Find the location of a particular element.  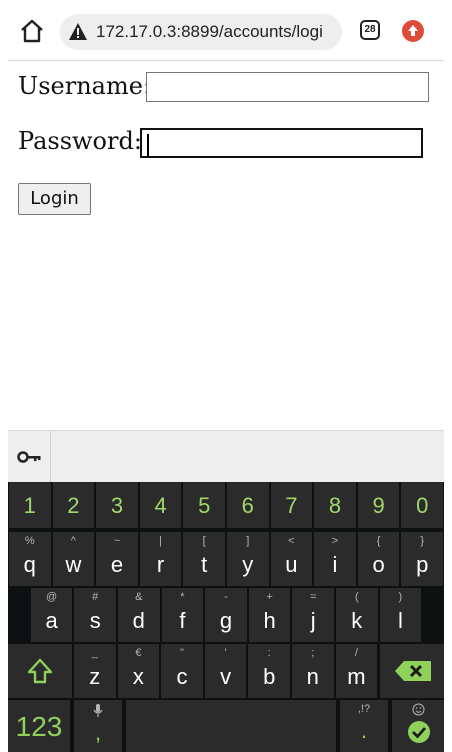

address-bar: 172.17.0.3:8899/accounts/logi is located at coordinates (201, 32).